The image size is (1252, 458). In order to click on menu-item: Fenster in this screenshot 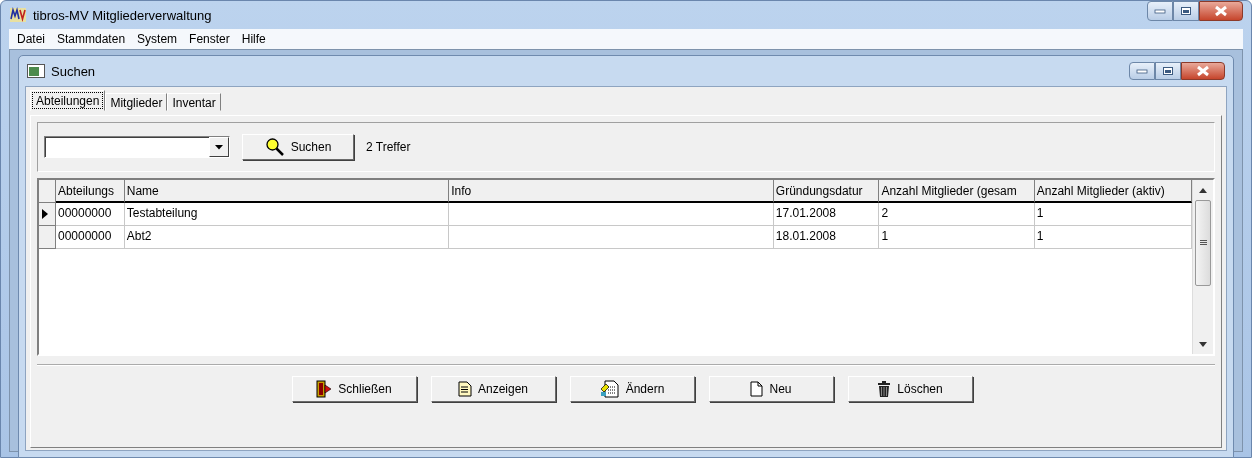, I will do `click(209, 39)`.